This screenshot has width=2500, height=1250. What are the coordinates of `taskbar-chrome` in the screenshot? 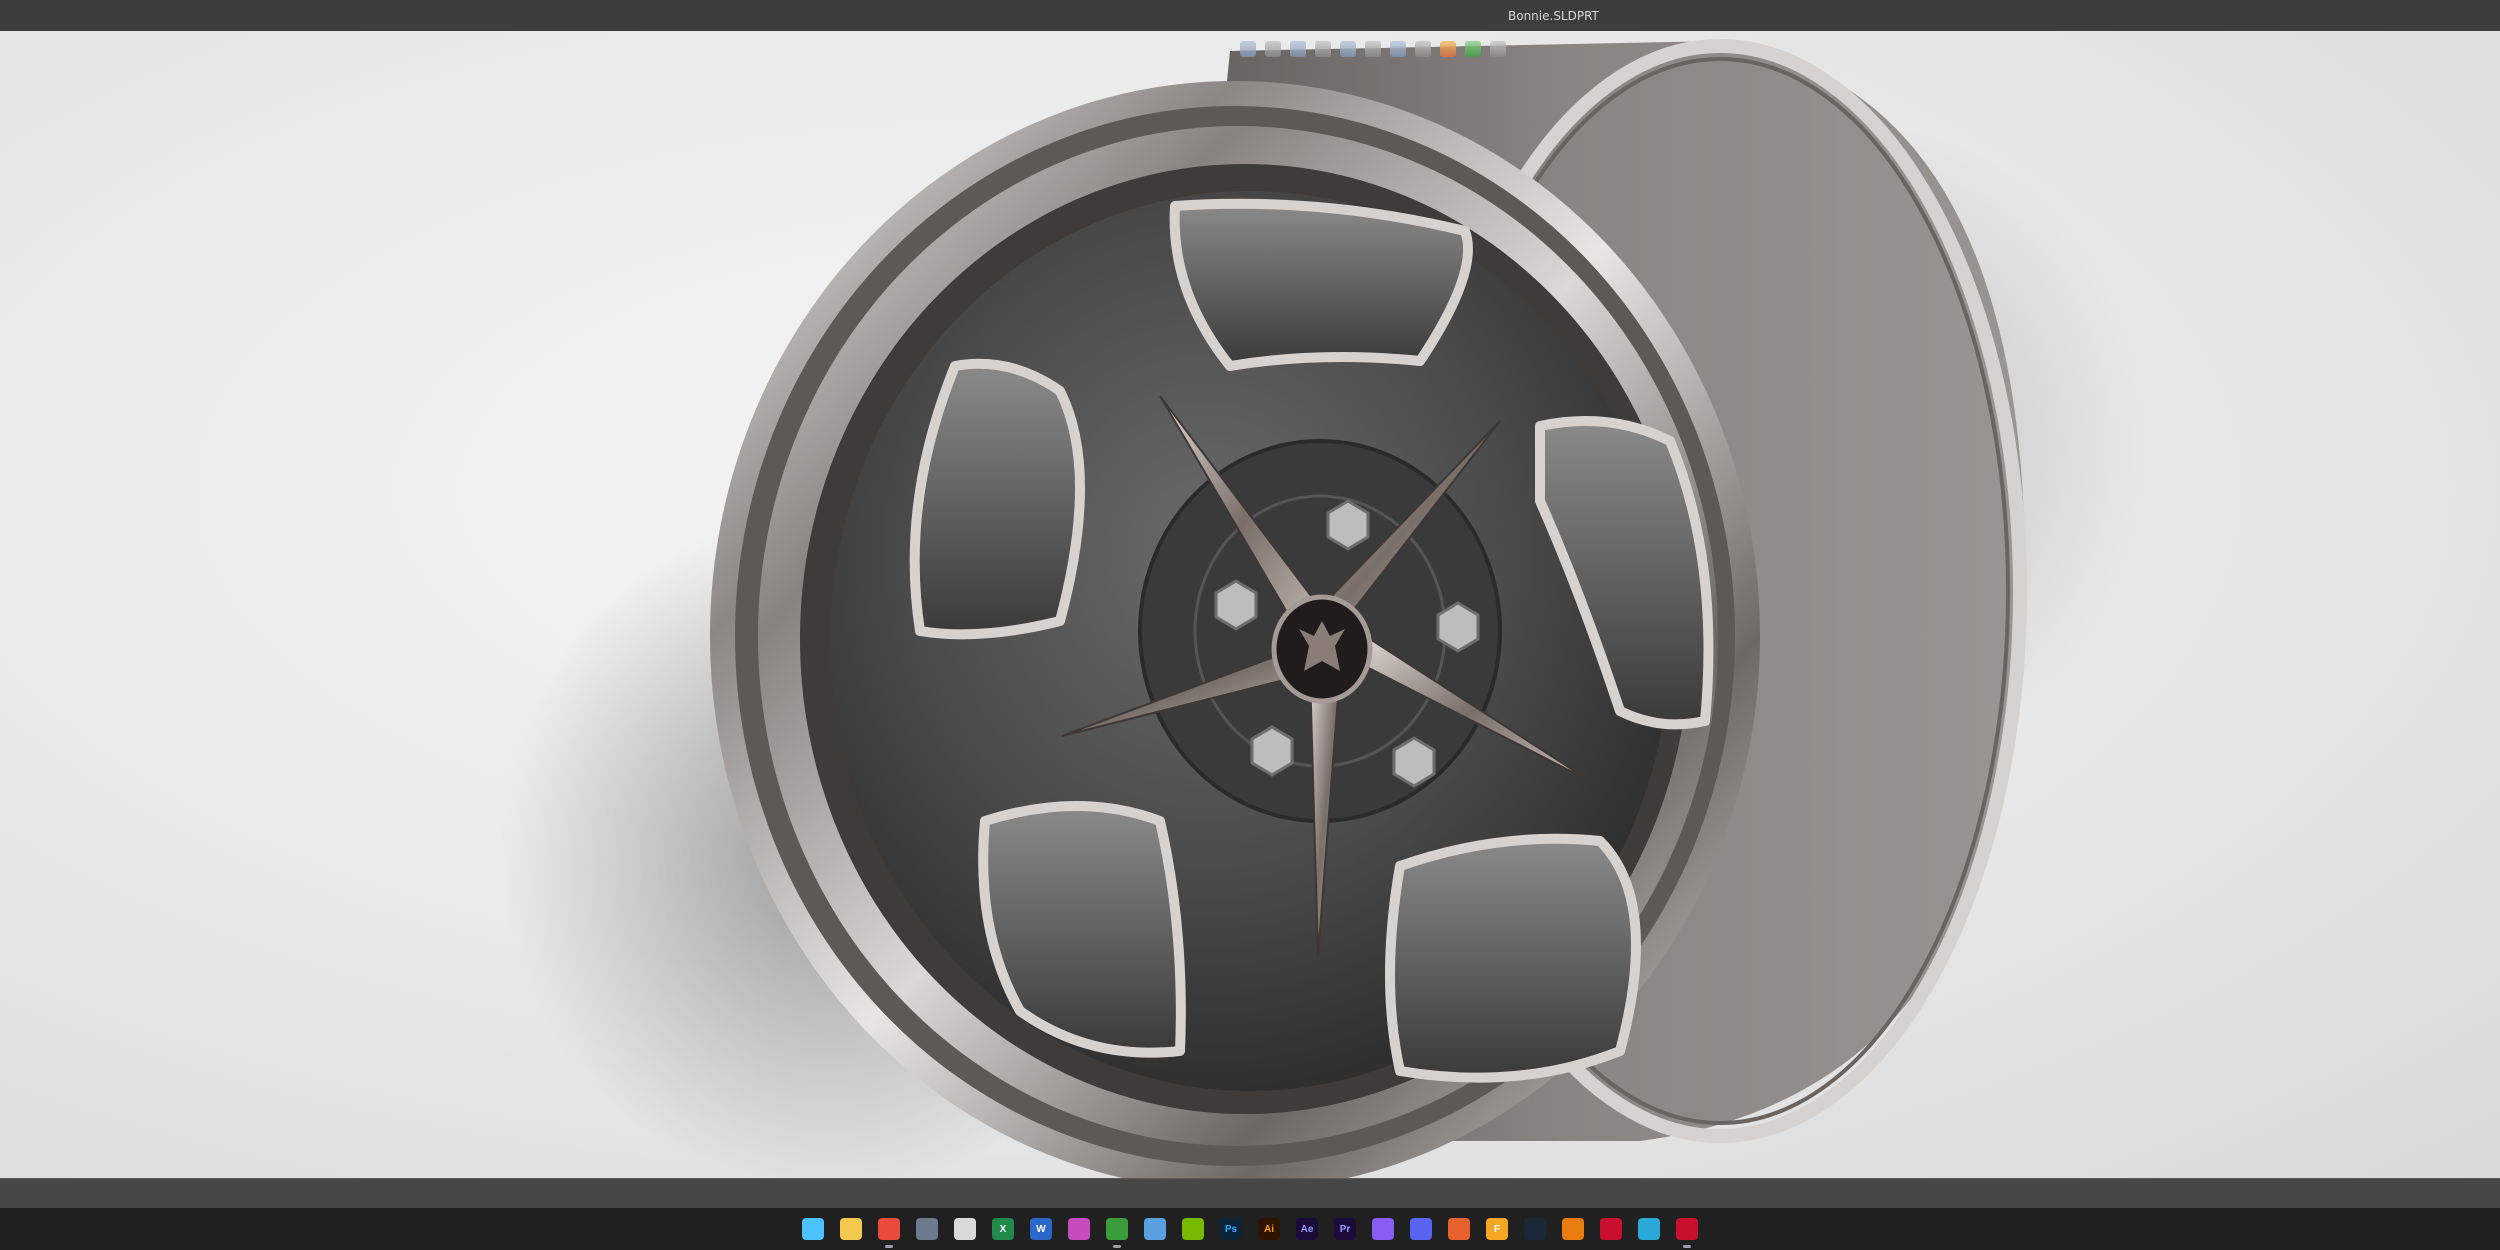 It's located at (889, 1230).